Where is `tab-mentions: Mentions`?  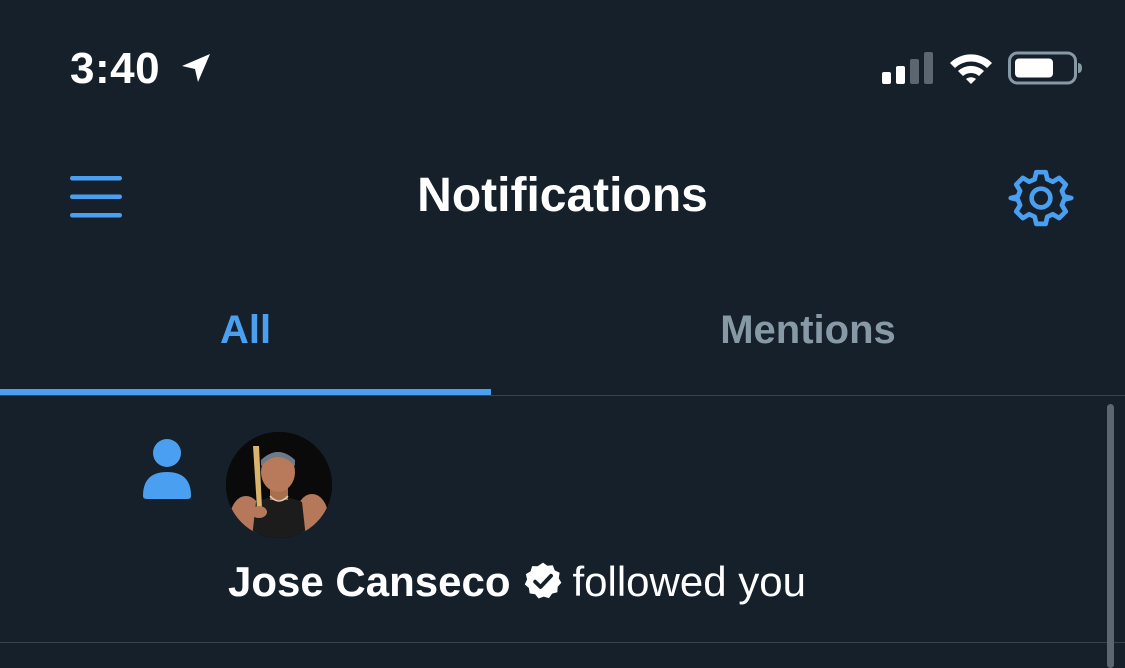
tab-mentions: Mentions is located at coordinates (808, 348).